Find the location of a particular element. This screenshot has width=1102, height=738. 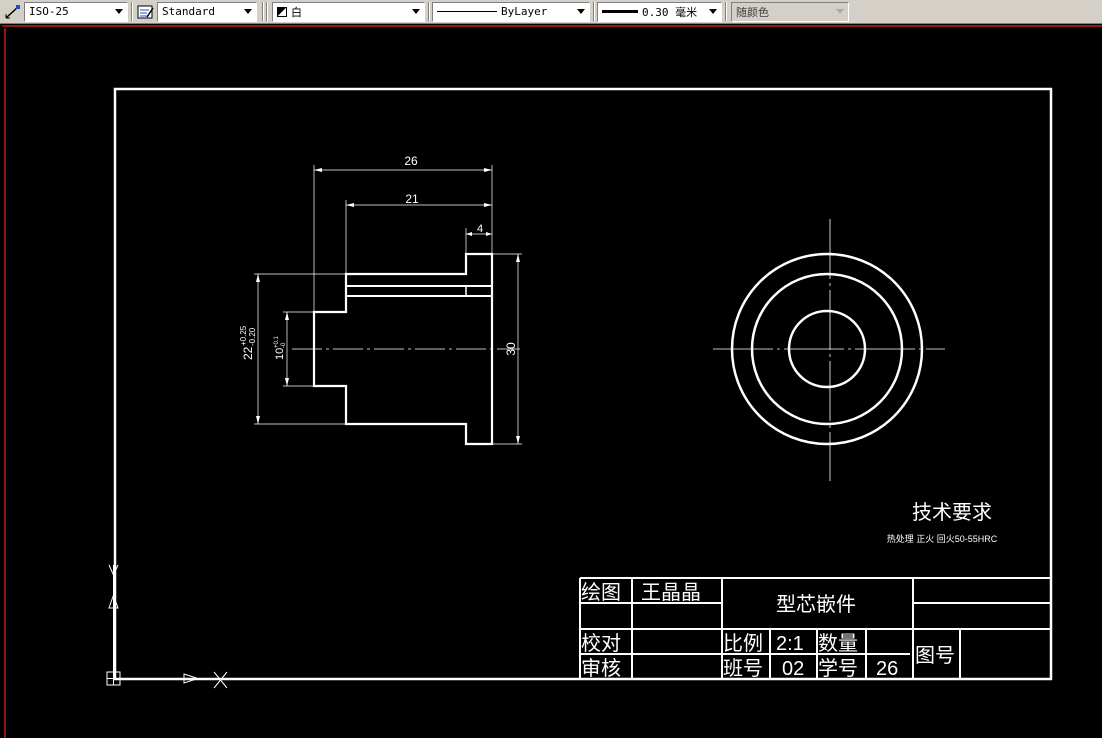

ucs-icon is located at coordinates (168, 626).